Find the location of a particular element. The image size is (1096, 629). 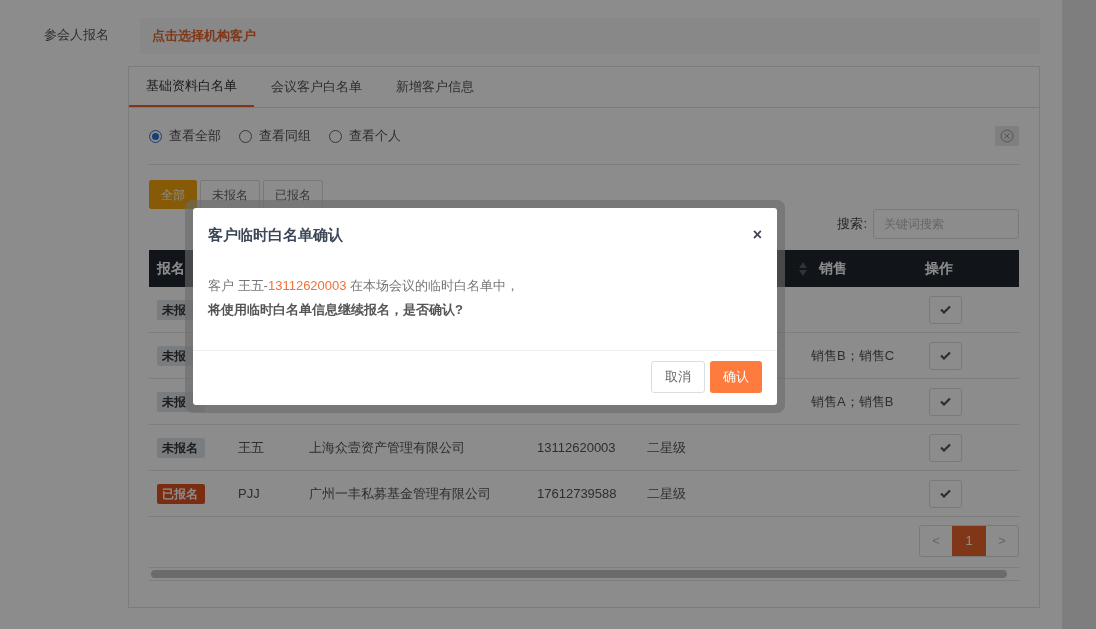

table-cell: 王五 is located at coordinates (251, 447).